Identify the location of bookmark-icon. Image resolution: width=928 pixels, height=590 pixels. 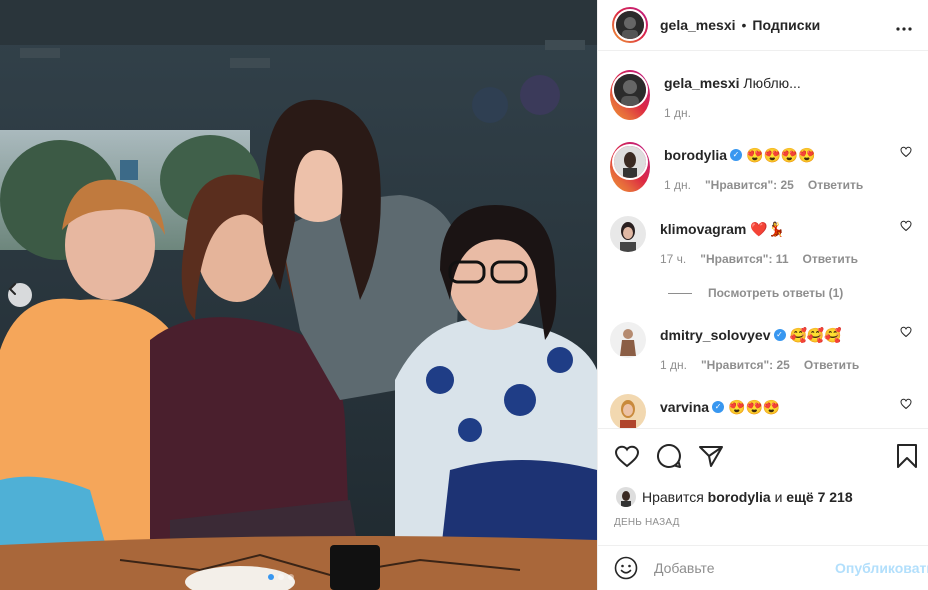
(907, 456).